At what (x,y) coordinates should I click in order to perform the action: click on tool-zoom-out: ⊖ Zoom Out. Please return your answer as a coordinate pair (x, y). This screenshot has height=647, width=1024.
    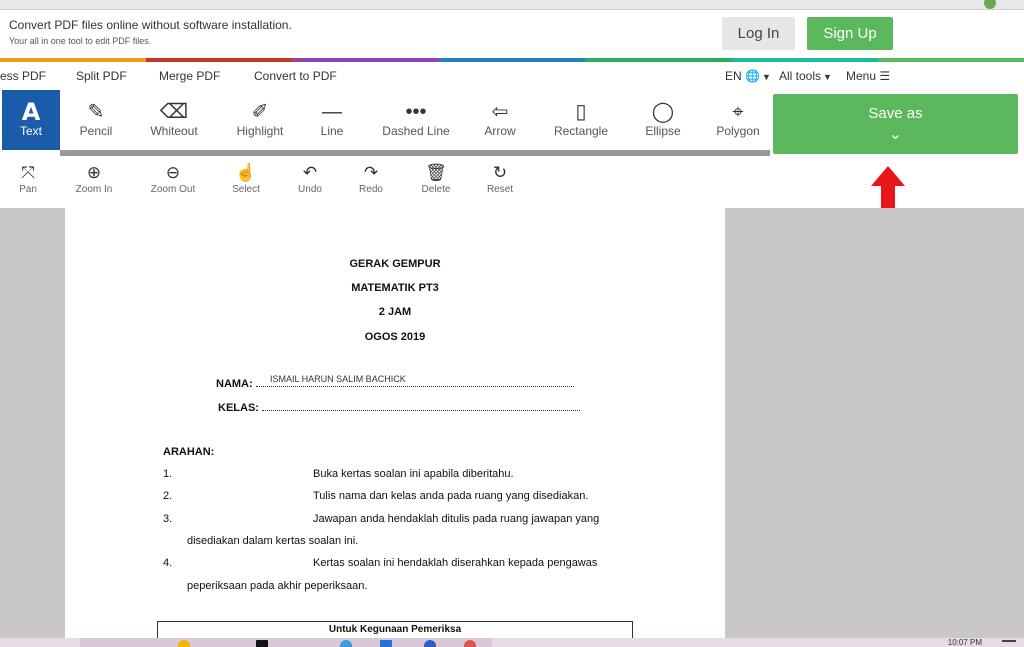
    Looking at the image, I should click on (173, 178).